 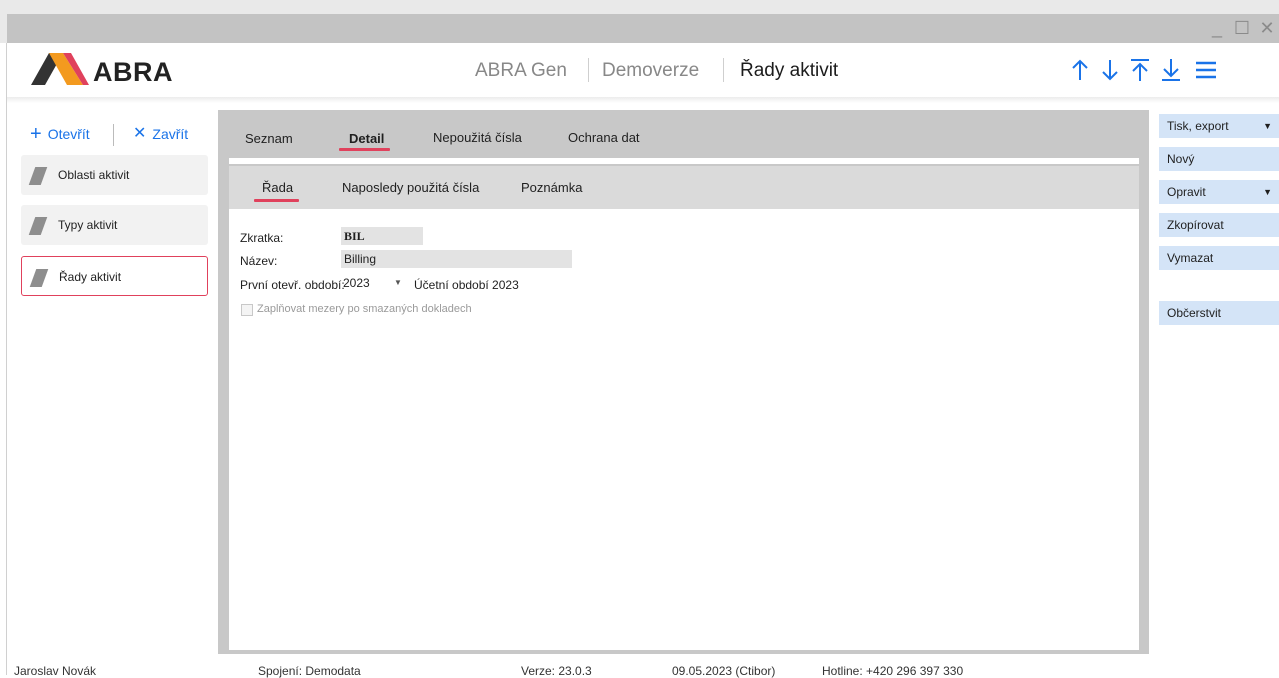 What do you see at coordinates (60, 69) in the screenshot?
I see `abra-logo-icon` at bounding box center [60, 69].